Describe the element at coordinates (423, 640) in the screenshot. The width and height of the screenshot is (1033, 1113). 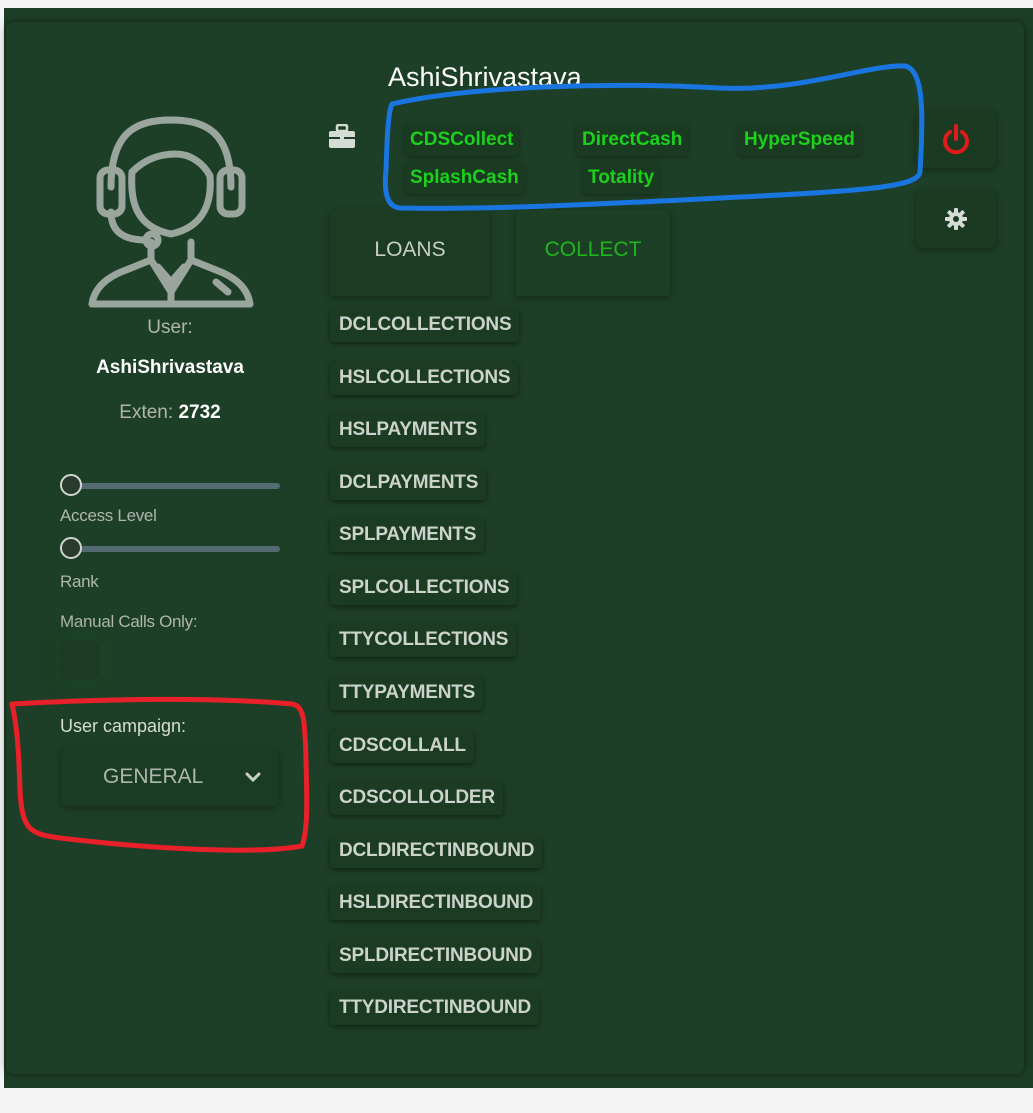
I see `queue-button: TTYCOLLECTIONS` at that location.